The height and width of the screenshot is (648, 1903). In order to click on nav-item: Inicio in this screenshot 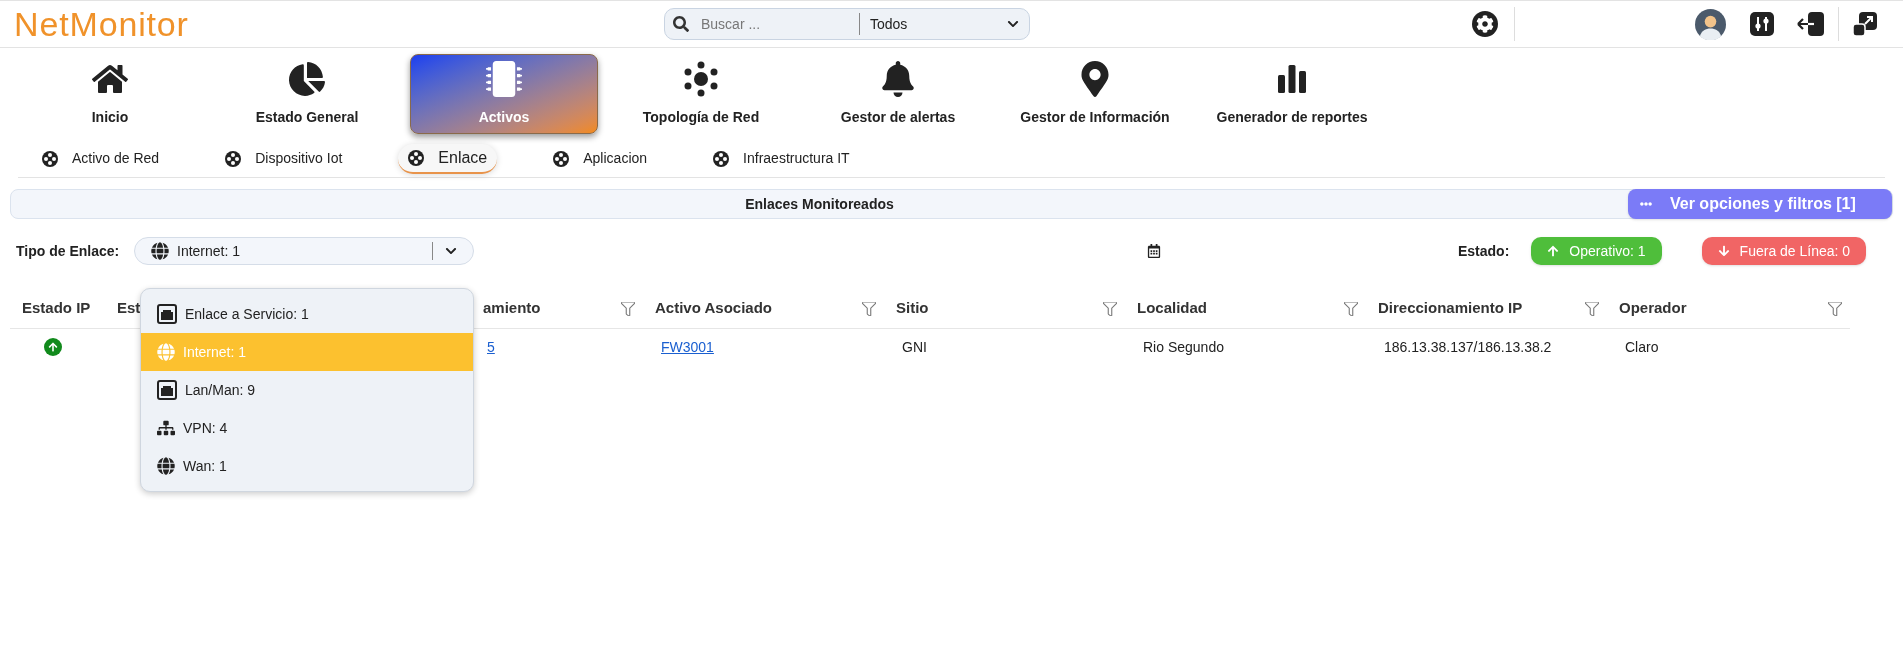, I will do `click(110, 94)`.